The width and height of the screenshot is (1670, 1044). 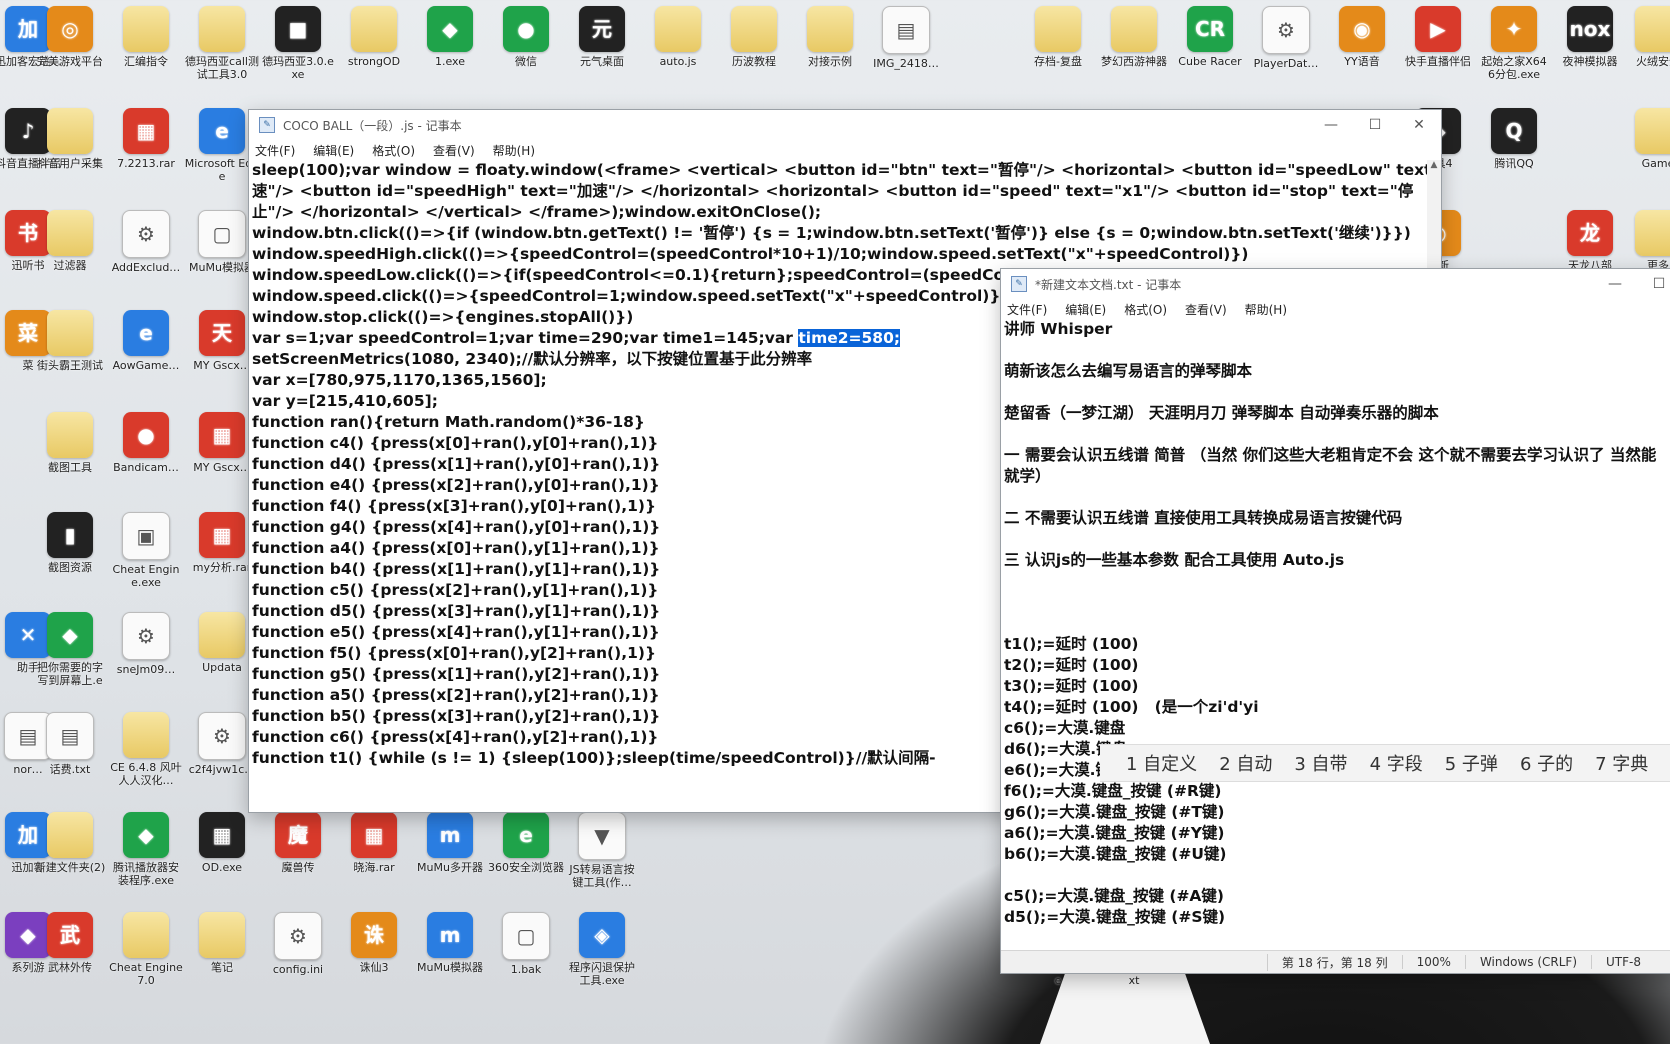 What do you see at coordinates (70, 139) in the screenshot?
I see `desktop-icon: 抖音用户采集` at bounding box center [70, 139].